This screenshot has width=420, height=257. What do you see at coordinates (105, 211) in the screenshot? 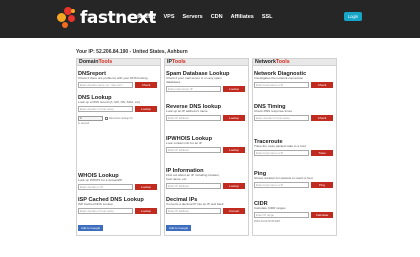
I see `isp-cached-input: Enter domain or host name` at bounding box center [105, 211].